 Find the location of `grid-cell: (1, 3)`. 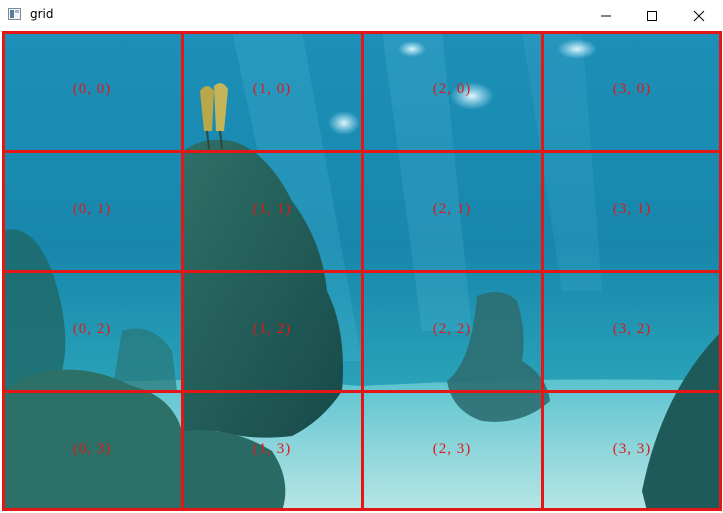

grid-cell: (1, 3) is located at coordinates (272, 451).